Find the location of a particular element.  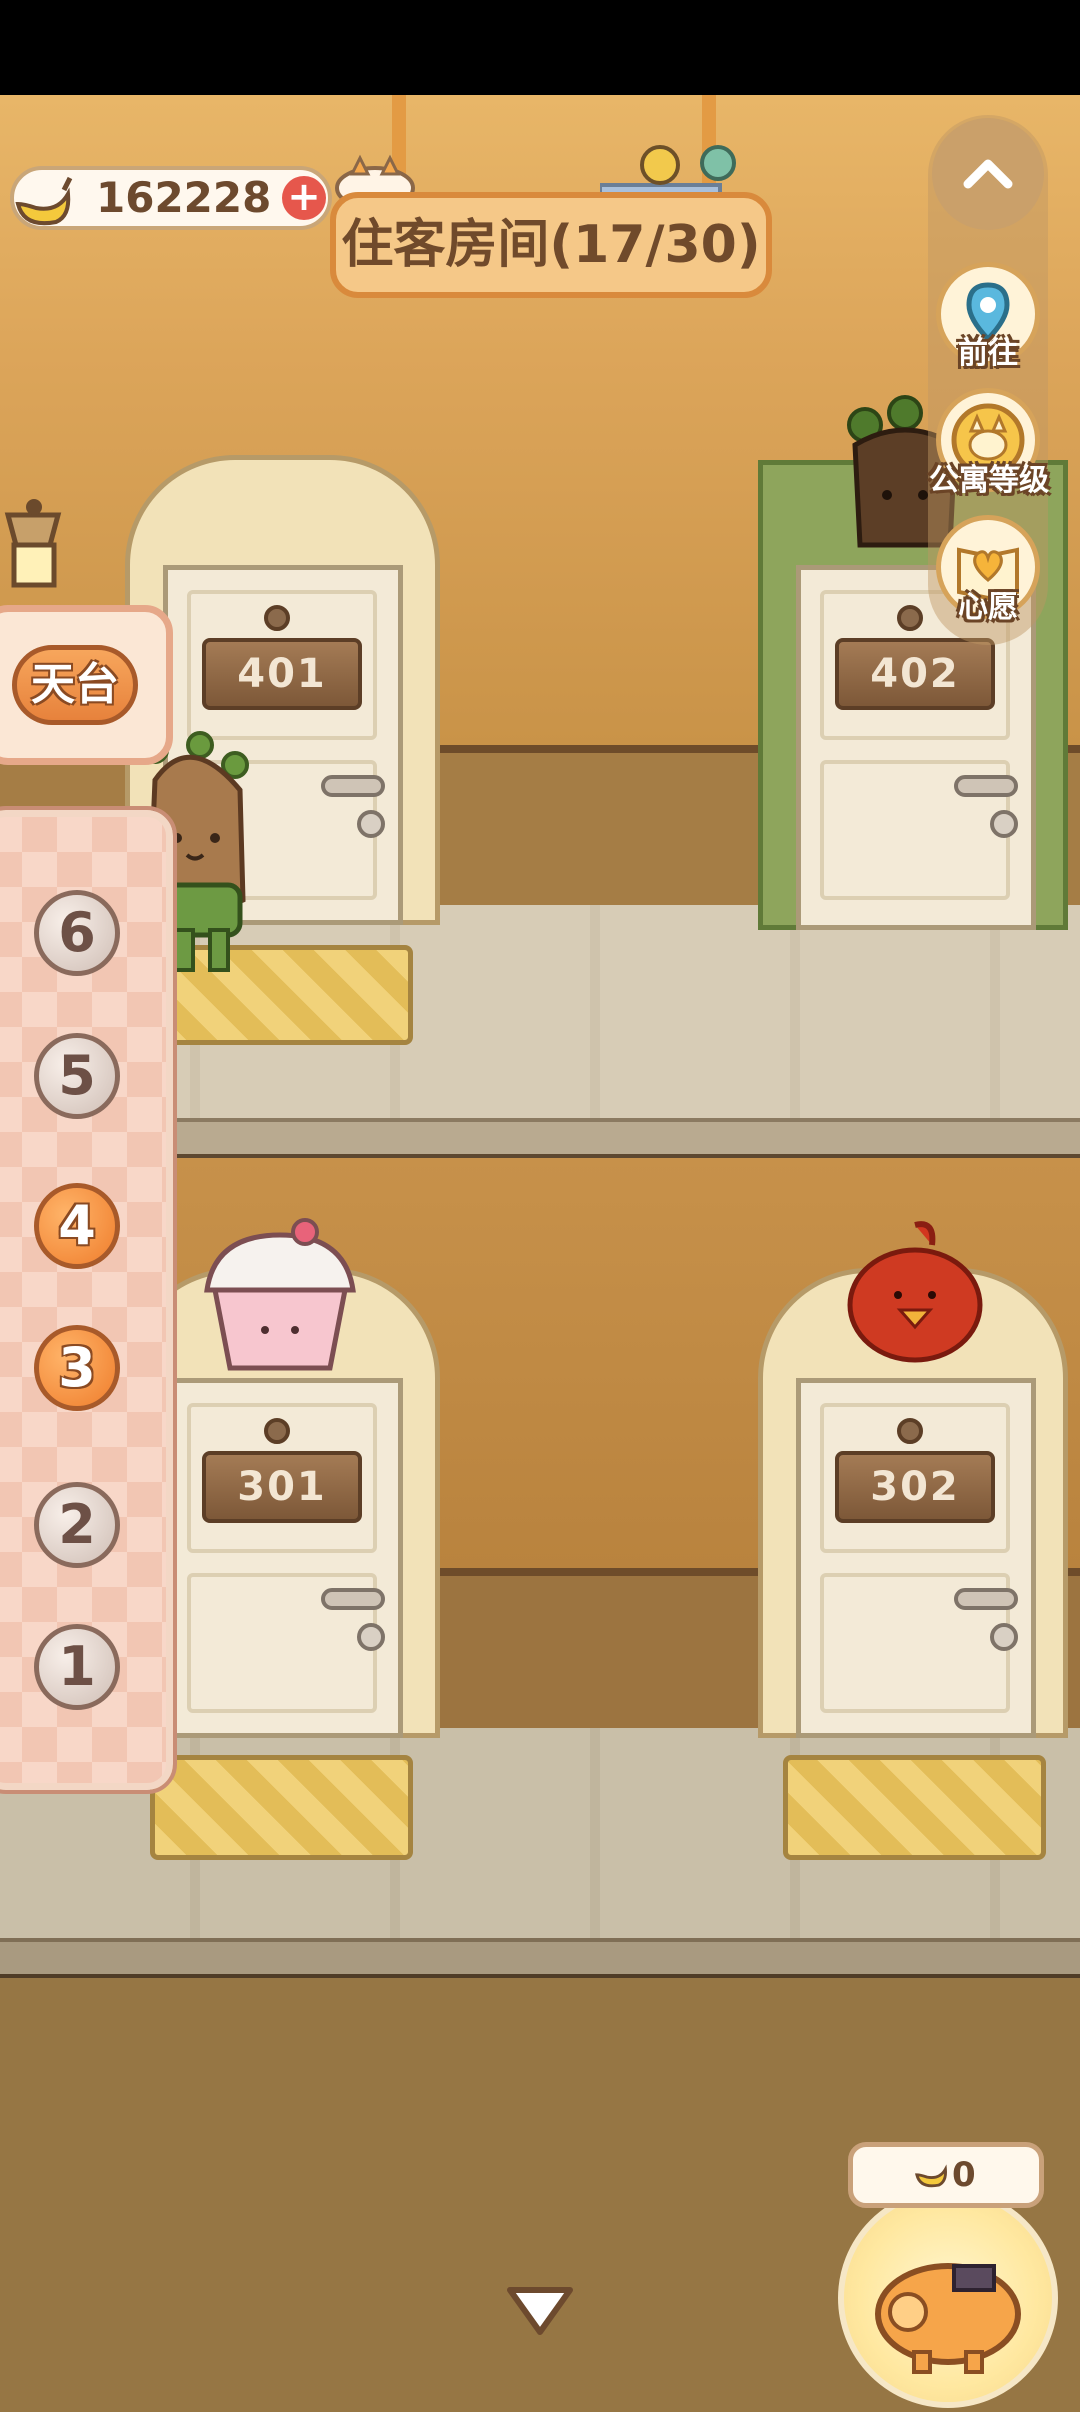

add-currency-button: + is located at coordinates (304, 198).